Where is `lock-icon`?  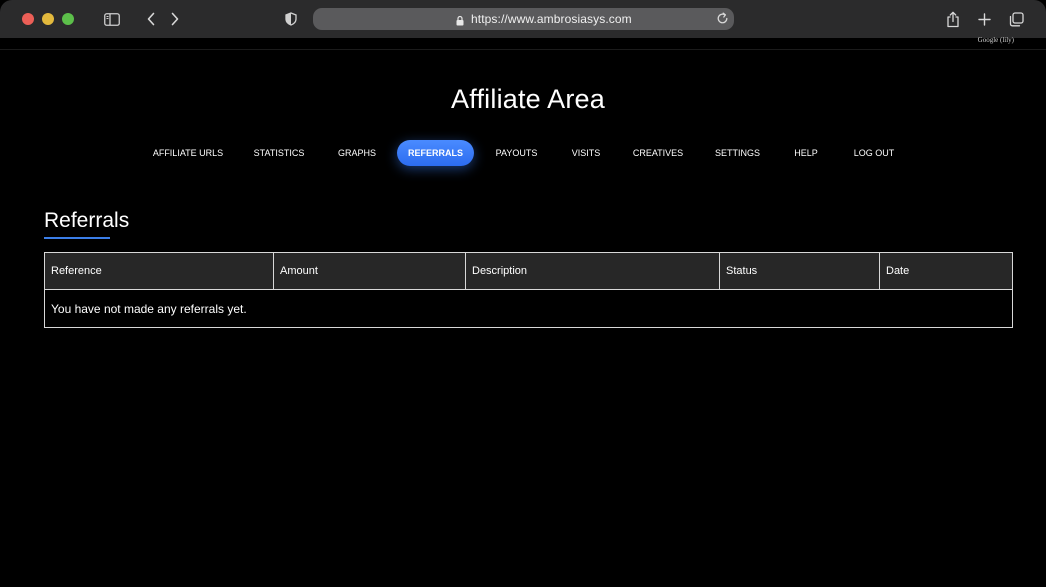
lock-icon is located at coordinates (460, 22).